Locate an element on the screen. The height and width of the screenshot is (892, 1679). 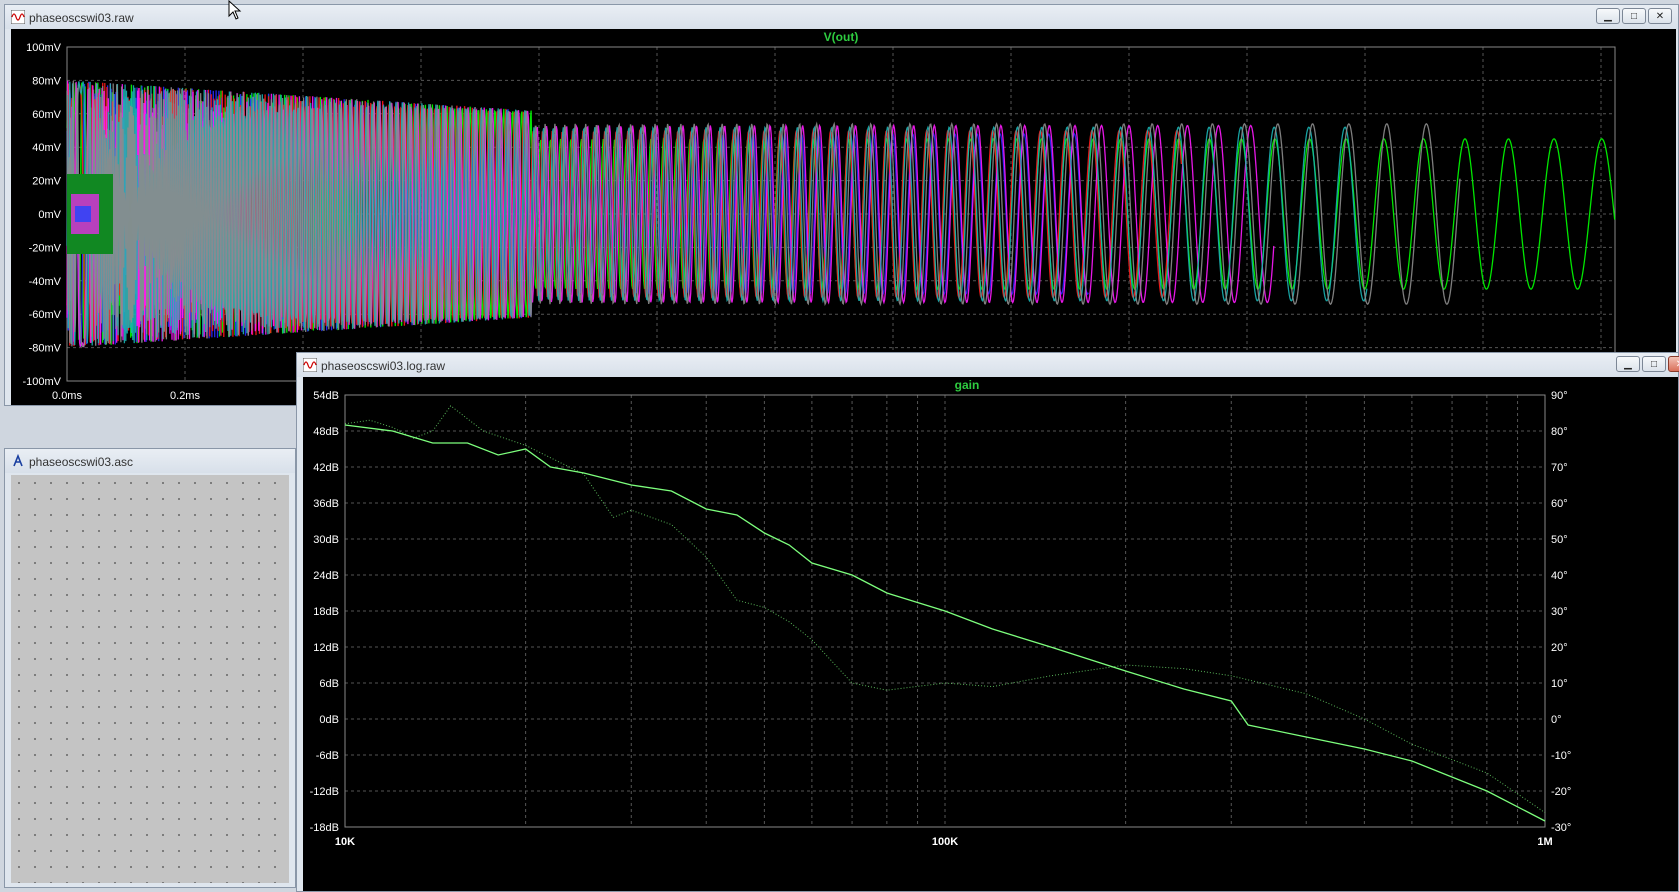
mouse-cursor-icon is located at coordinates (235, 10).